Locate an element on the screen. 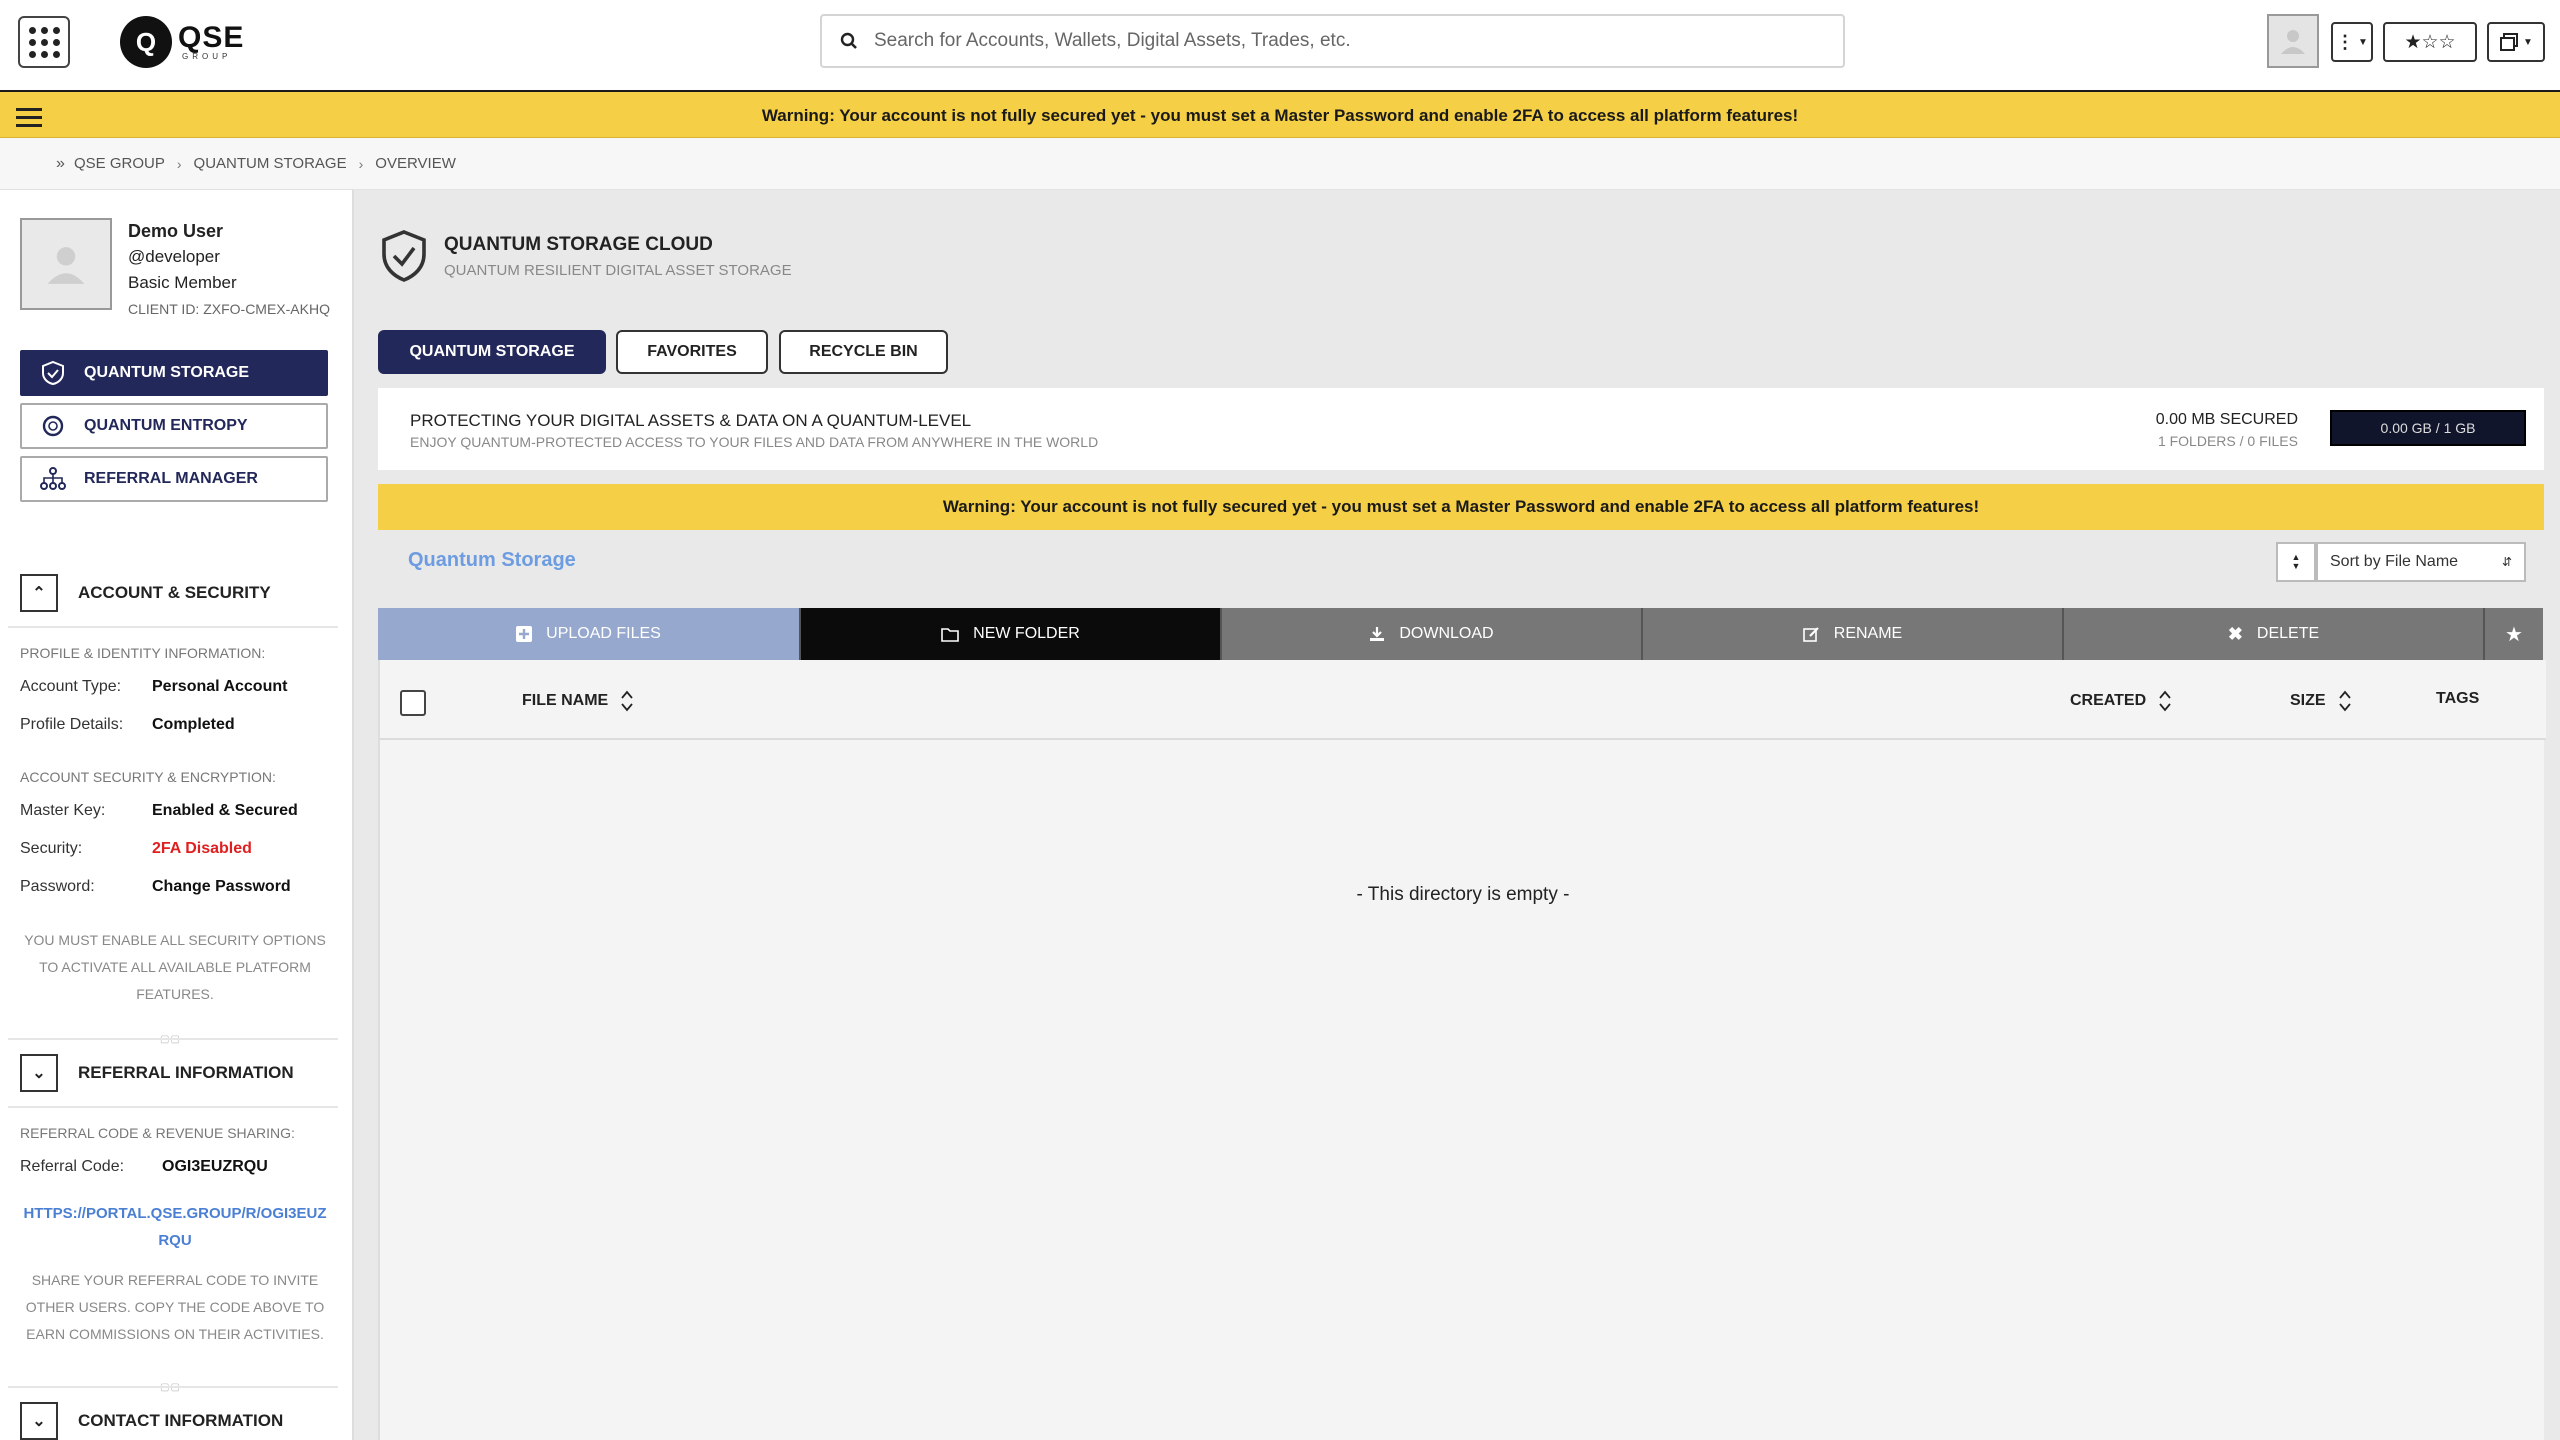 Image resolution: width=2560 pixels, height=1440 pixels. tab-favorites: FAVORITES is located at coordinates (692, 352).